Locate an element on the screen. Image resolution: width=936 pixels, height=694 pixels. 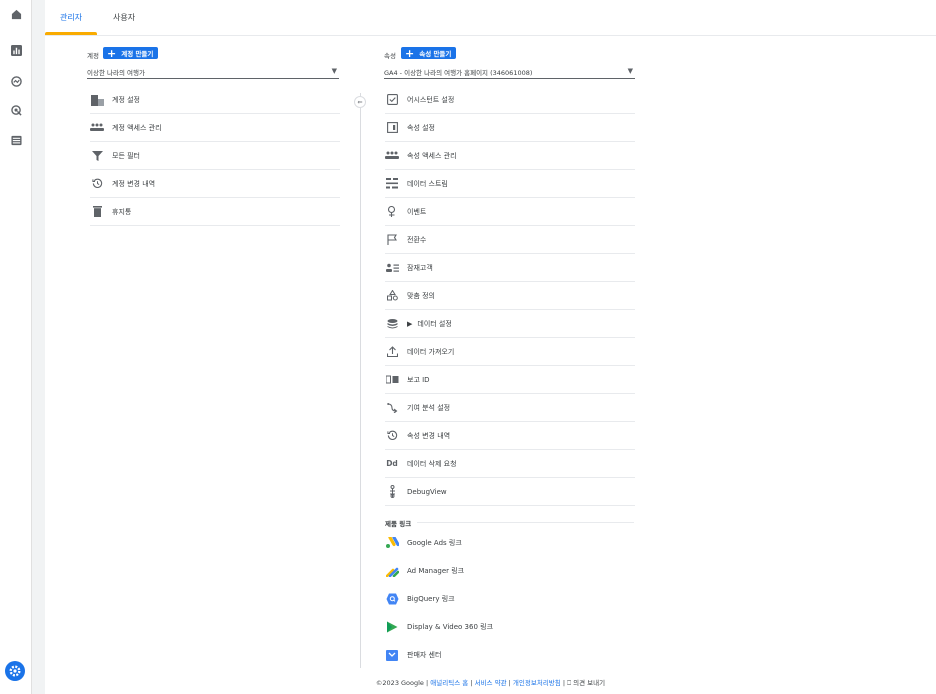
tab-admin: 관리자 is located at coordinates (71, 17).